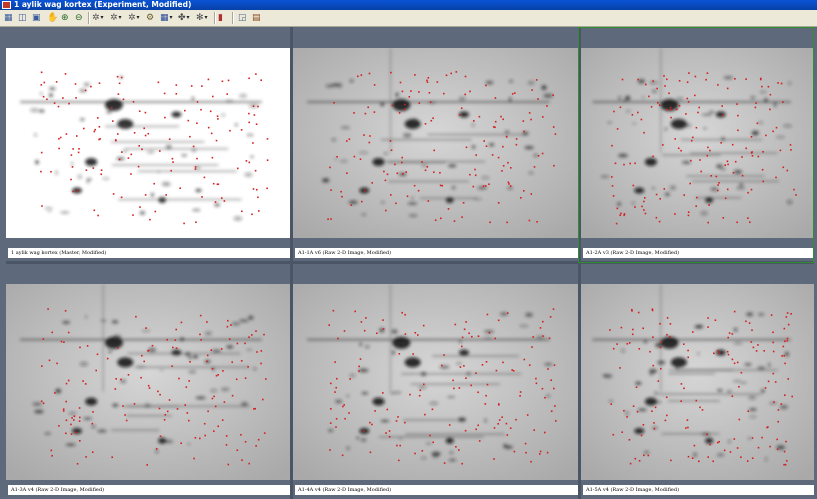  I want to click on spot-tool-button: ✲ ▾, so click(98, 18).